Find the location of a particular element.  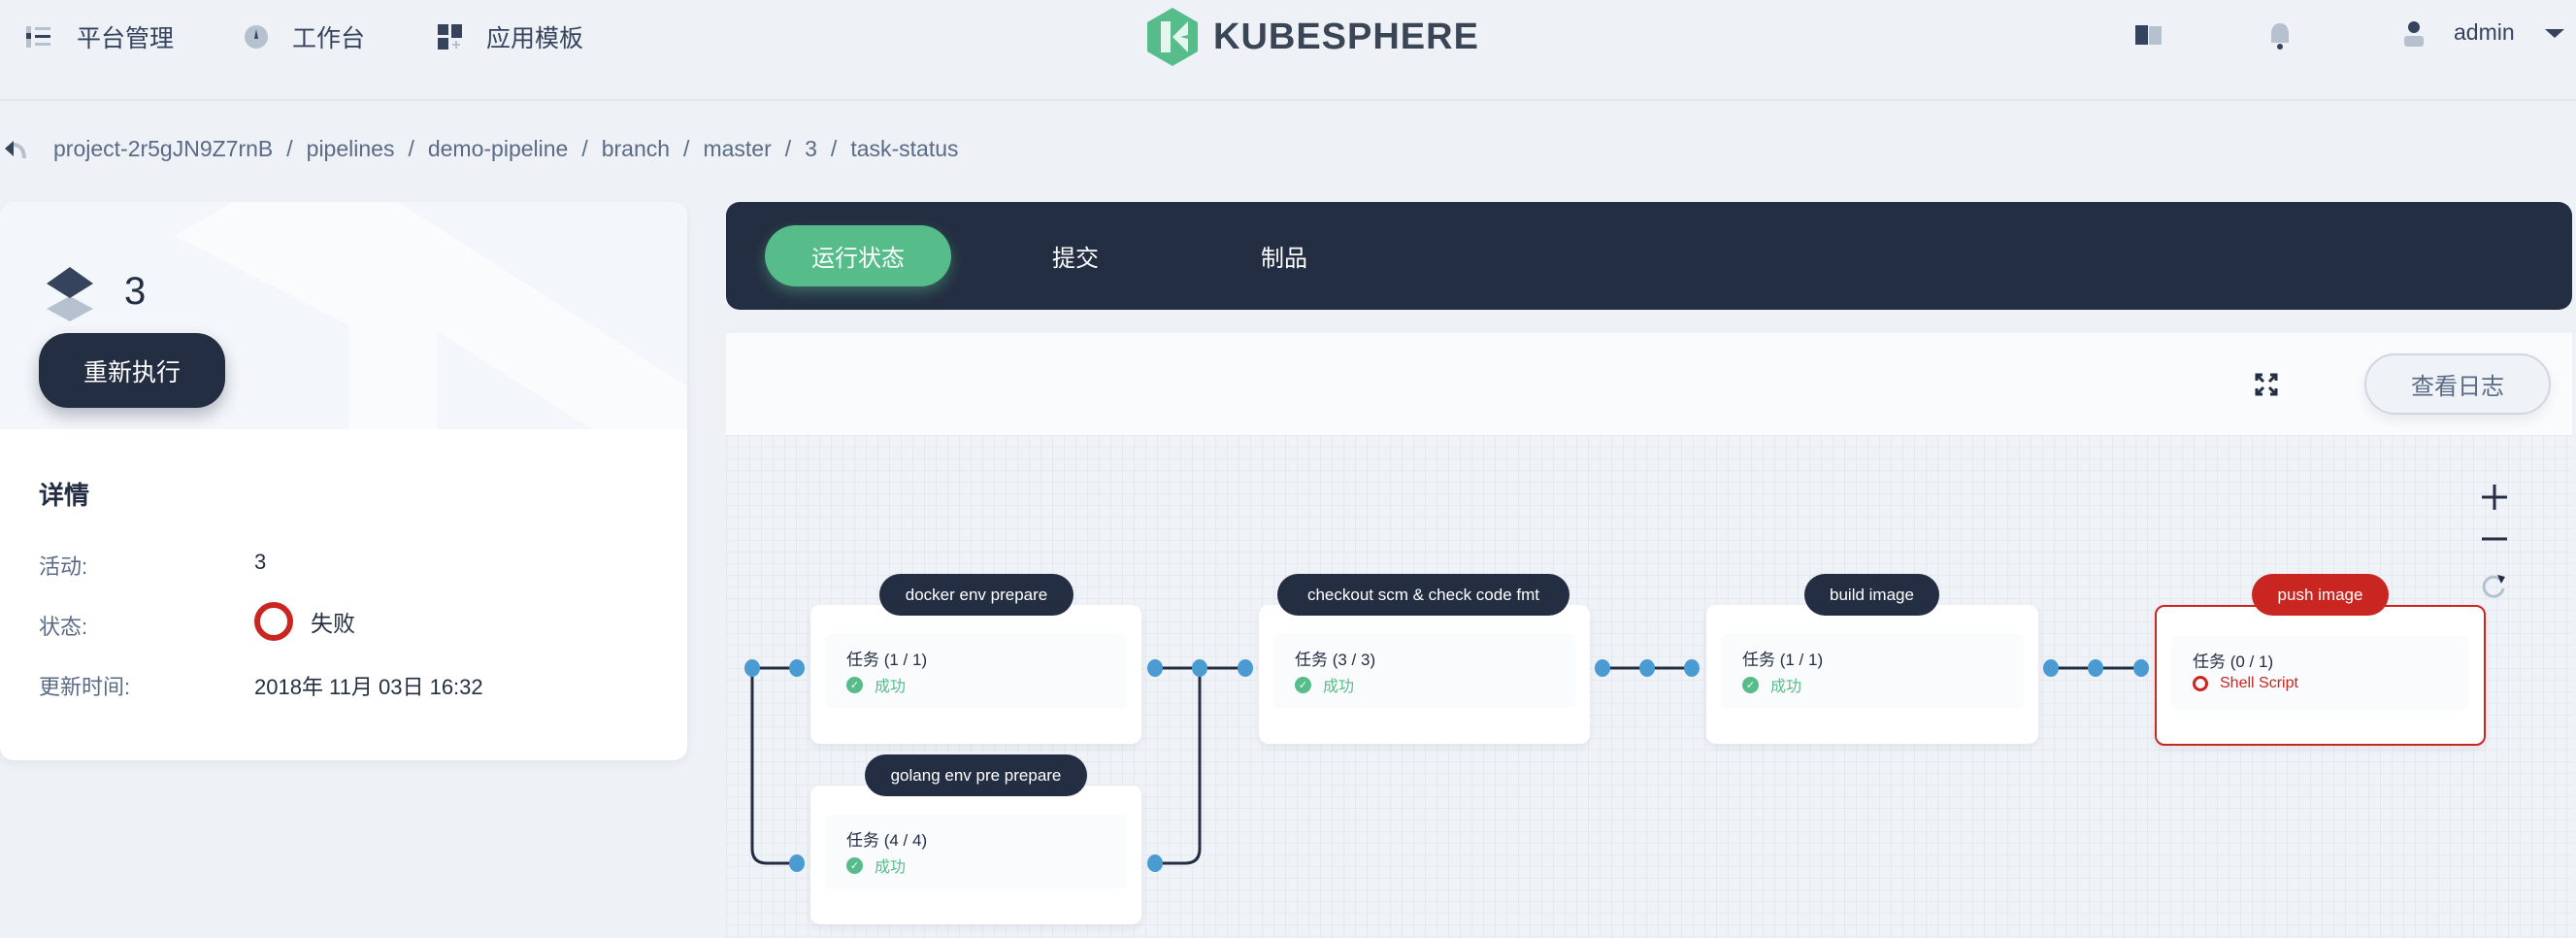

task-summary: 任务 (3 / 3) ✓ 成功 is located at coordinates (1424, 671).